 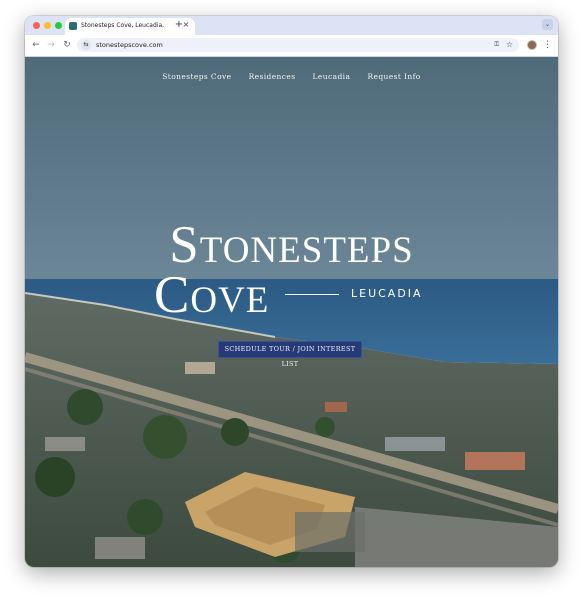 What do you see at coordinates (196, 77) in the screenshot?
I see `nav-link-stonesteps-cove: Stonesteps Cove` at bounding box center [196, 77].